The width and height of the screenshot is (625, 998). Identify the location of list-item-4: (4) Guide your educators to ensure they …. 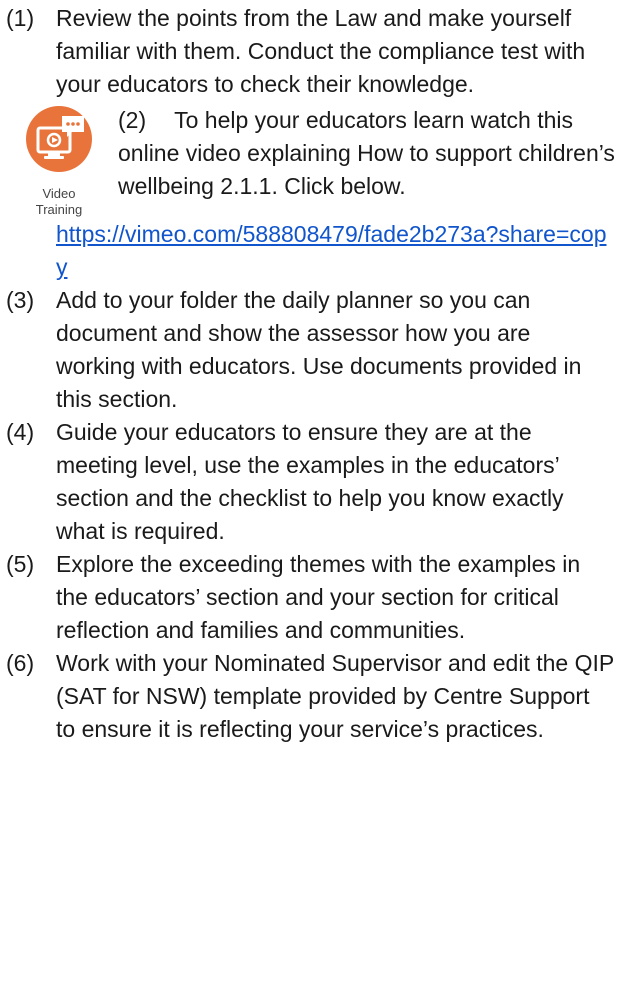
(312, 482).